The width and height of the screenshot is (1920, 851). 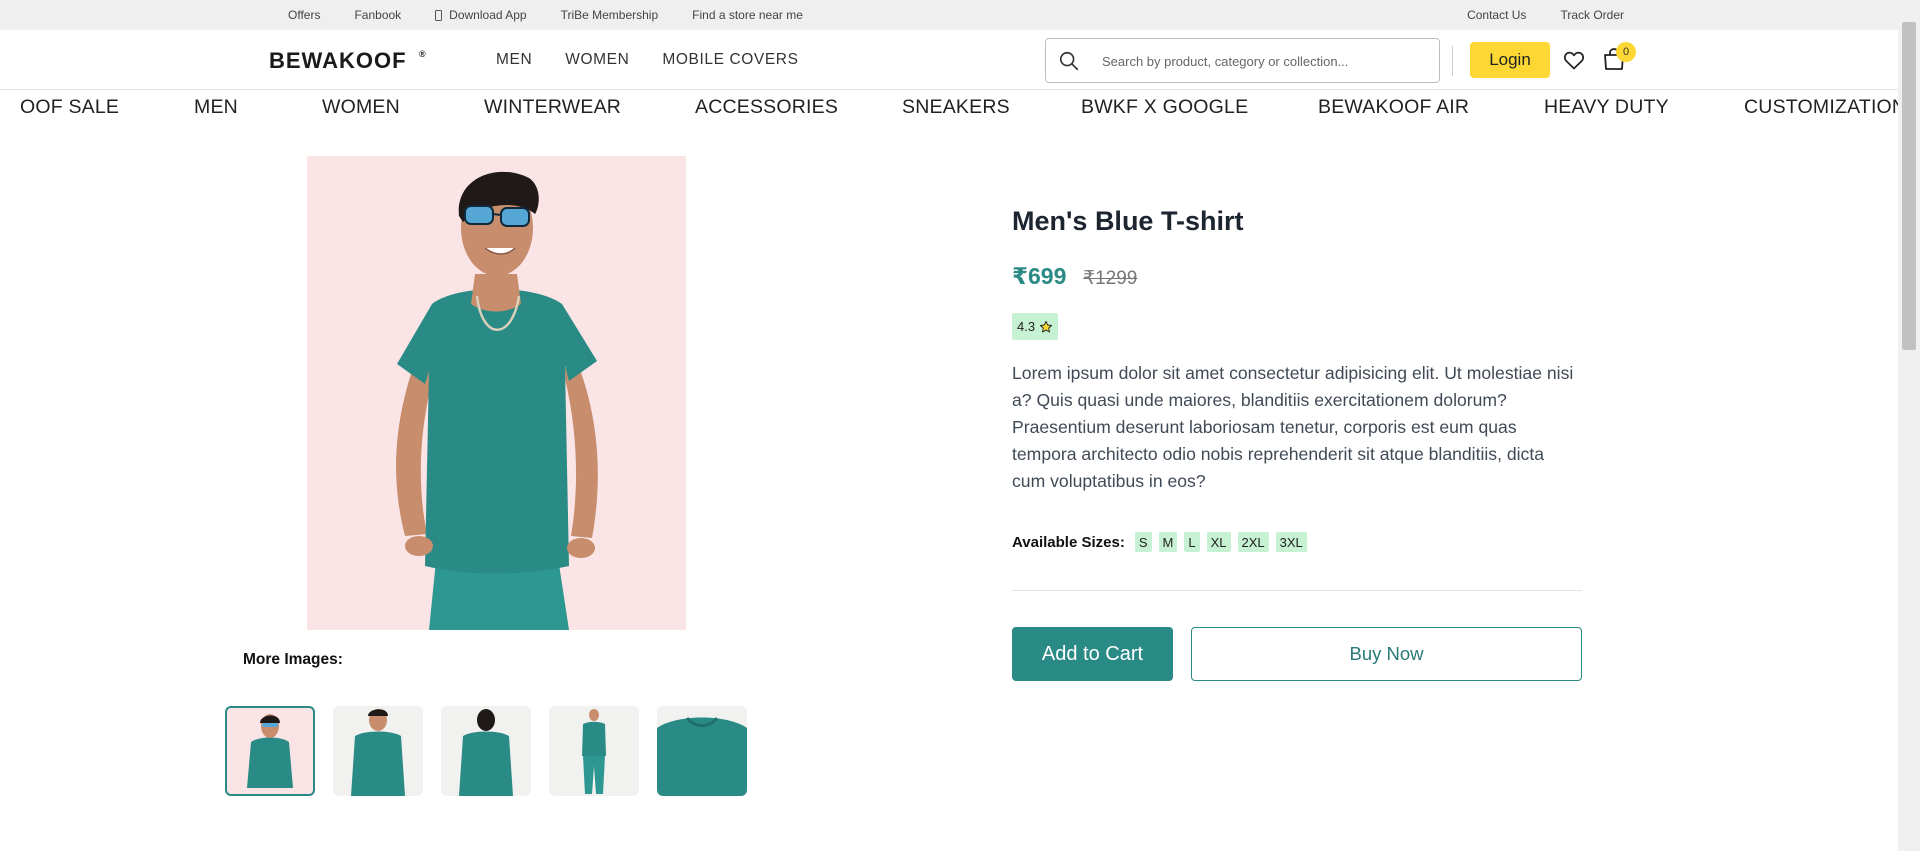 I want to click on category-bewakoof-air: BEWAKOOF AIR, so click(x=1393, y=107).